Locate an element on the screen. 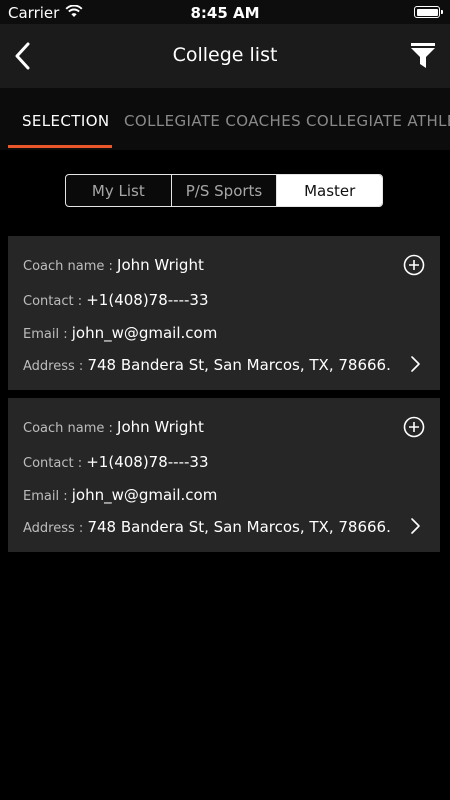  segment-ps-sports: P/S Sports is located at coordinates (225, 190).